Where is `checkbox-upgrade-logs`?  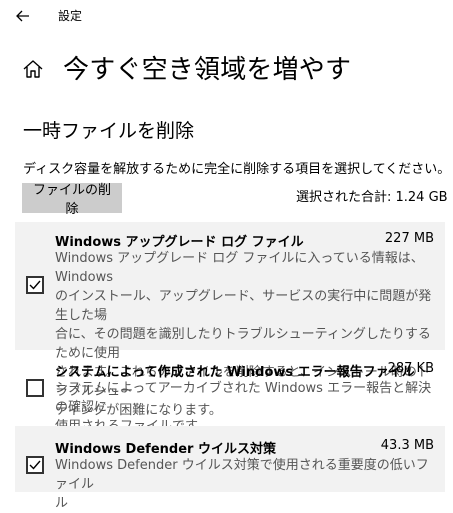 checkbox-upgrade-logs is located at coordinates (35, 285).